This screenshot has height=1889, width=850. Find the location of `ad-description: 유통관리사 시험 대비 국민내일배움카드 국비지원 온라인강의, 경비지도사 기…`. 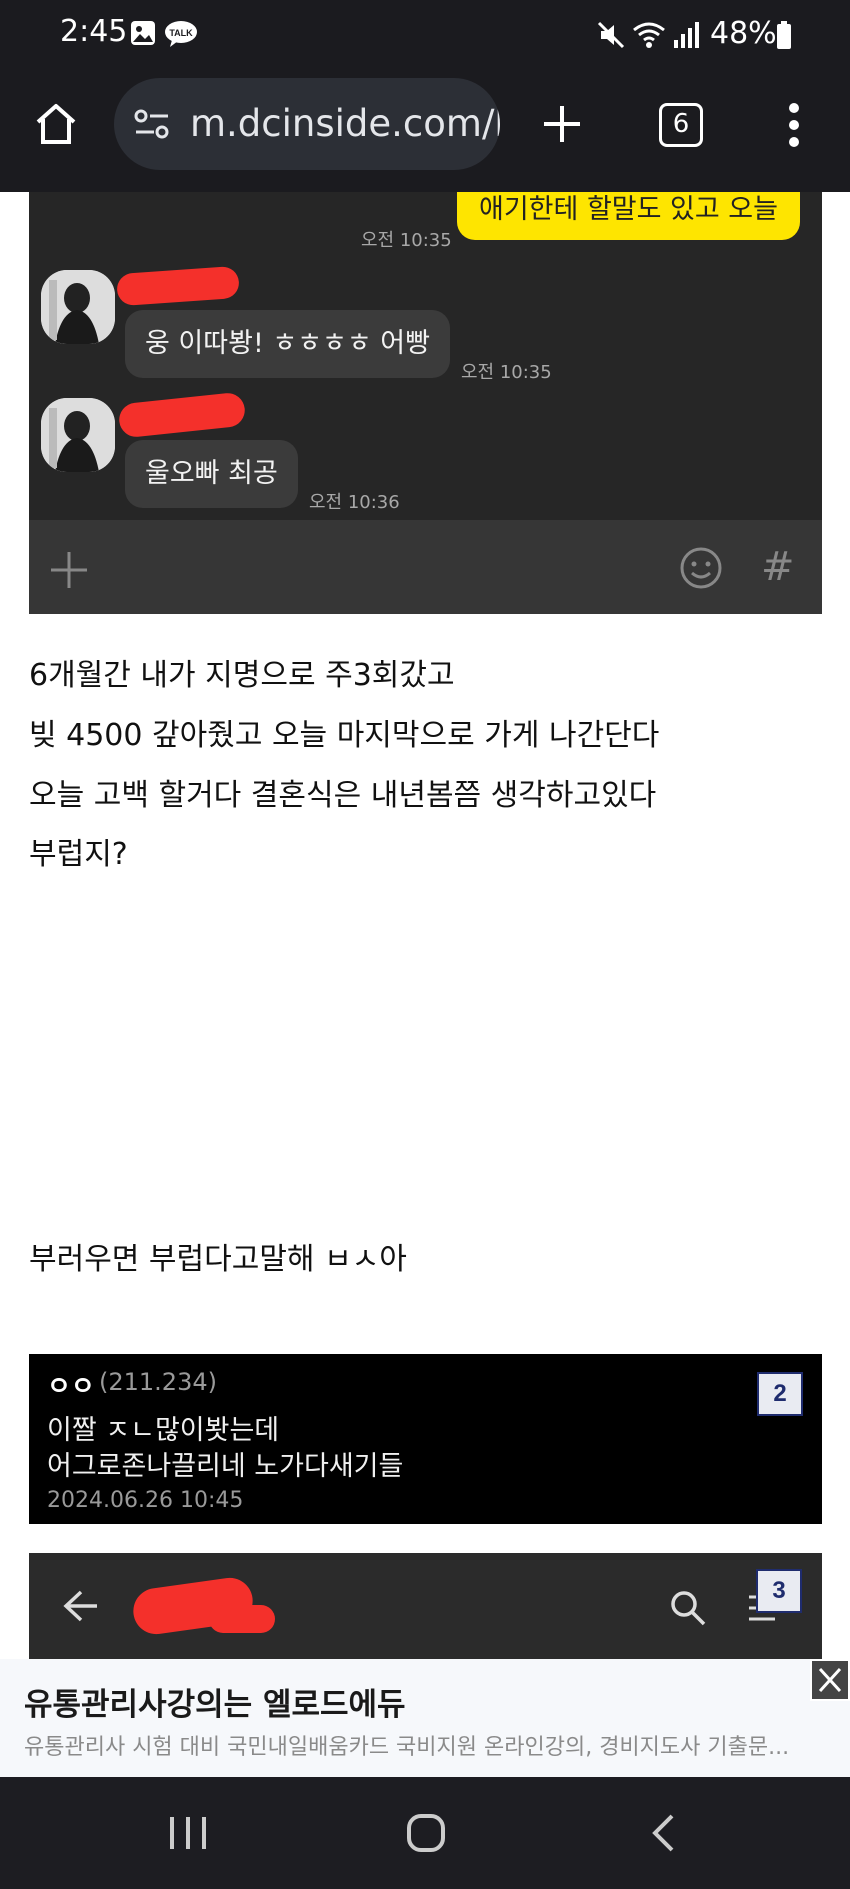

ad-description: 유통관리사 시험 대비 국민내일배움카드 국비지원 온라인강의, 경비지도사 기… is located at coordinates (407, 1747).